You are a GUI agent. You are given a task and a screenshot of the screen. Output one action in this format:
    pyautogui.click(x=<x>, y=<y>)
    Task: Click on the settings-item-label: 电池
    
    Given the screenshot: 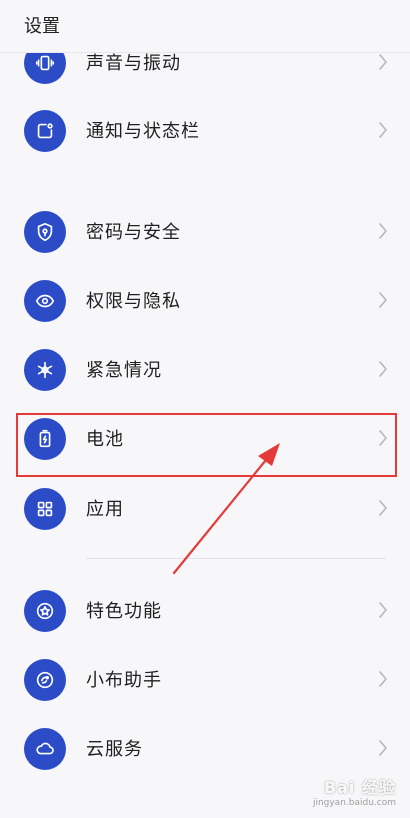 What is the action you would take?
    pyautogui.click(x=105, y=439)
    